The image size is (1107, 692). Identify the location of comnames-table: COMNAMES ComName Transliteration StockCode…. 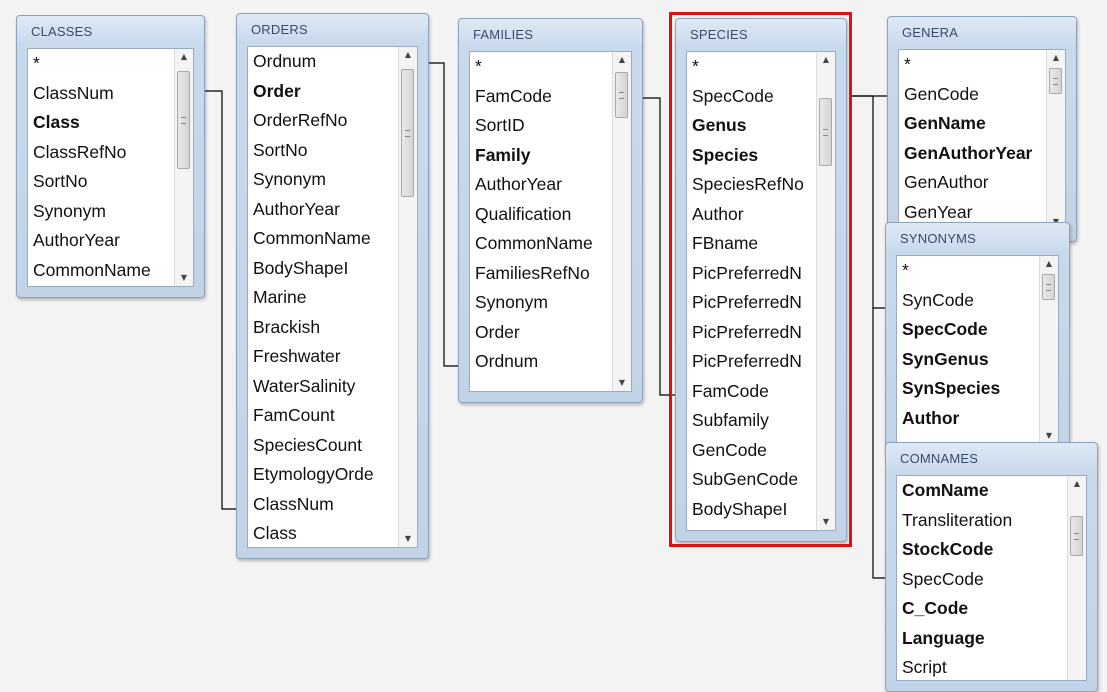
(991, 567).